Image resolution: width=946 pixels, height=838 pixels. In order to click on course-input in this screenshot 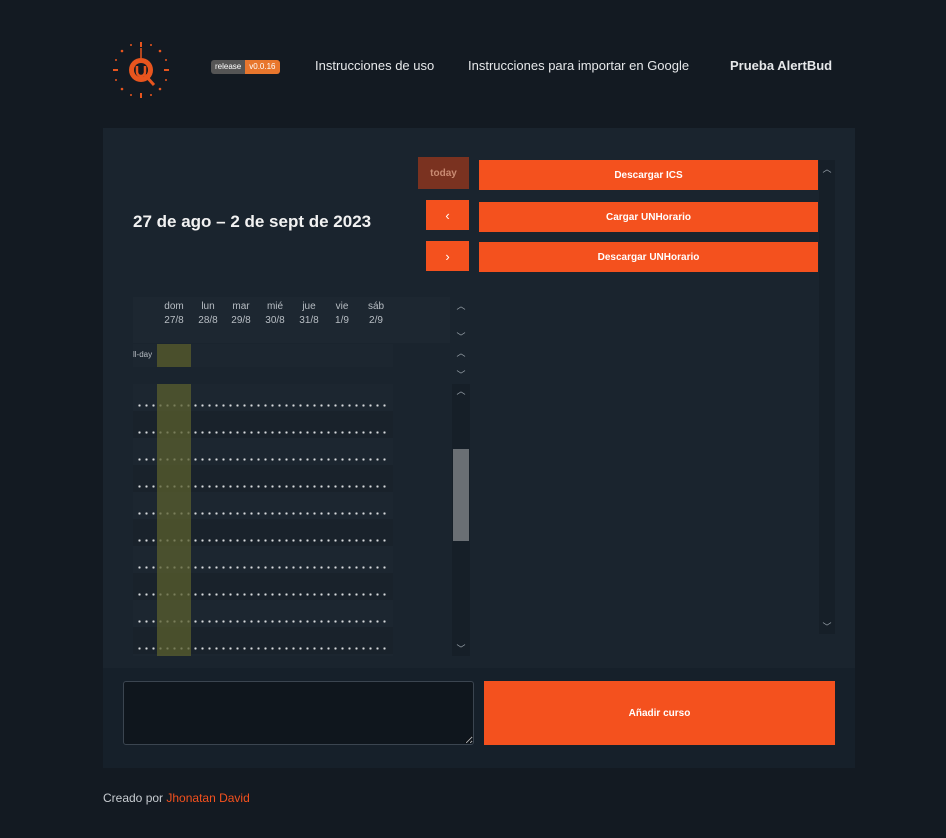, I will do `click(298, 713)`.